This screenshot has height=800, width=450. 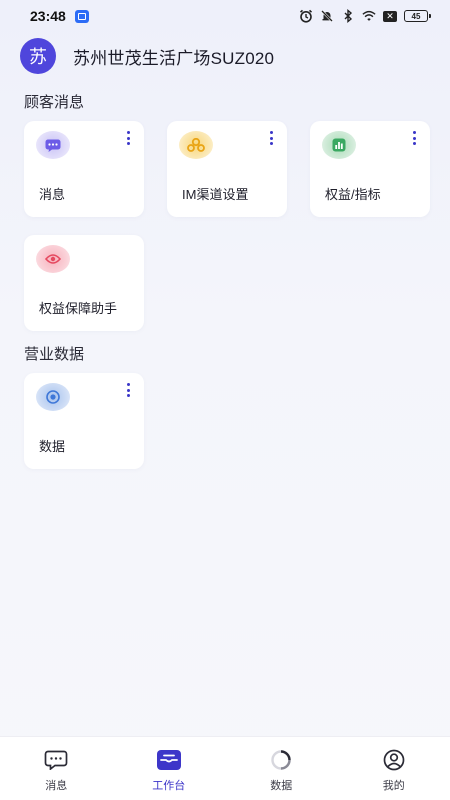 I want to click on card-label: 权益/指标, so click(x=353, y=194).